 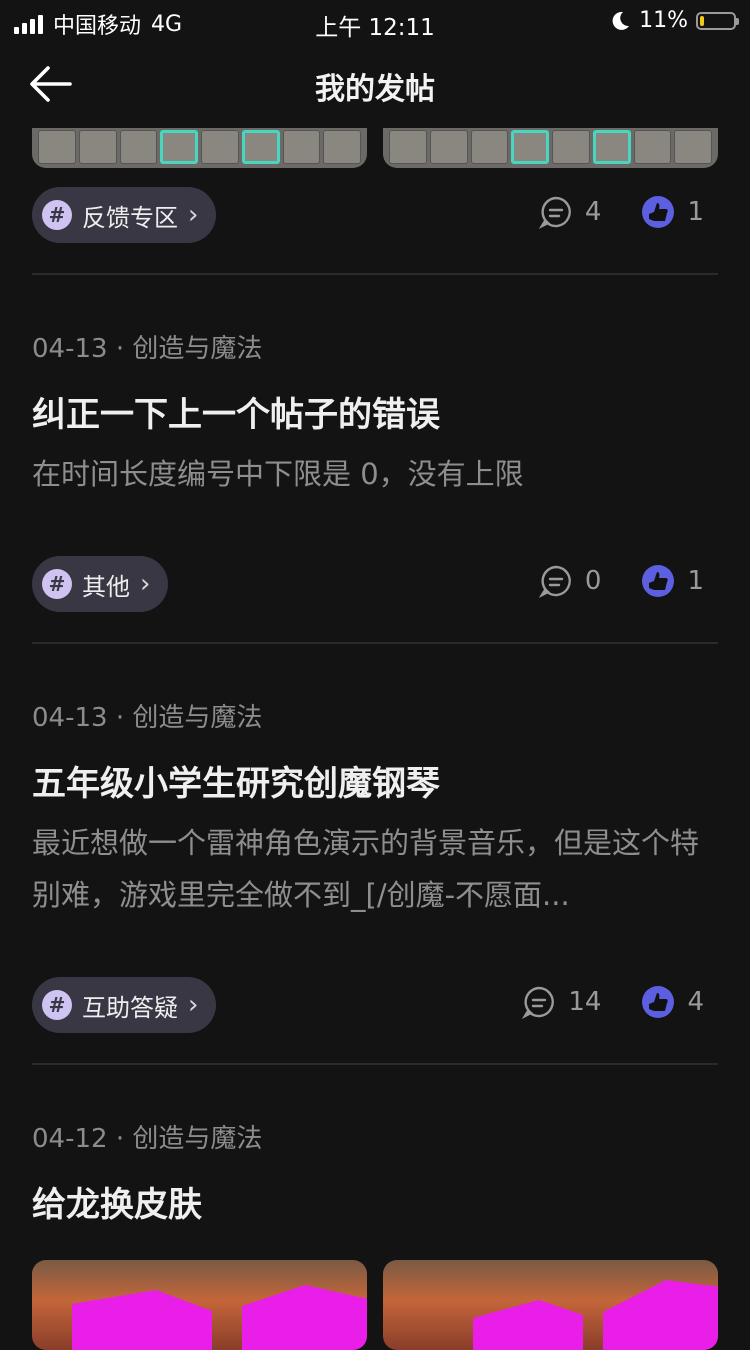 I want to click on topic-tag: # 其他 ›, so click(x=100, y=584).